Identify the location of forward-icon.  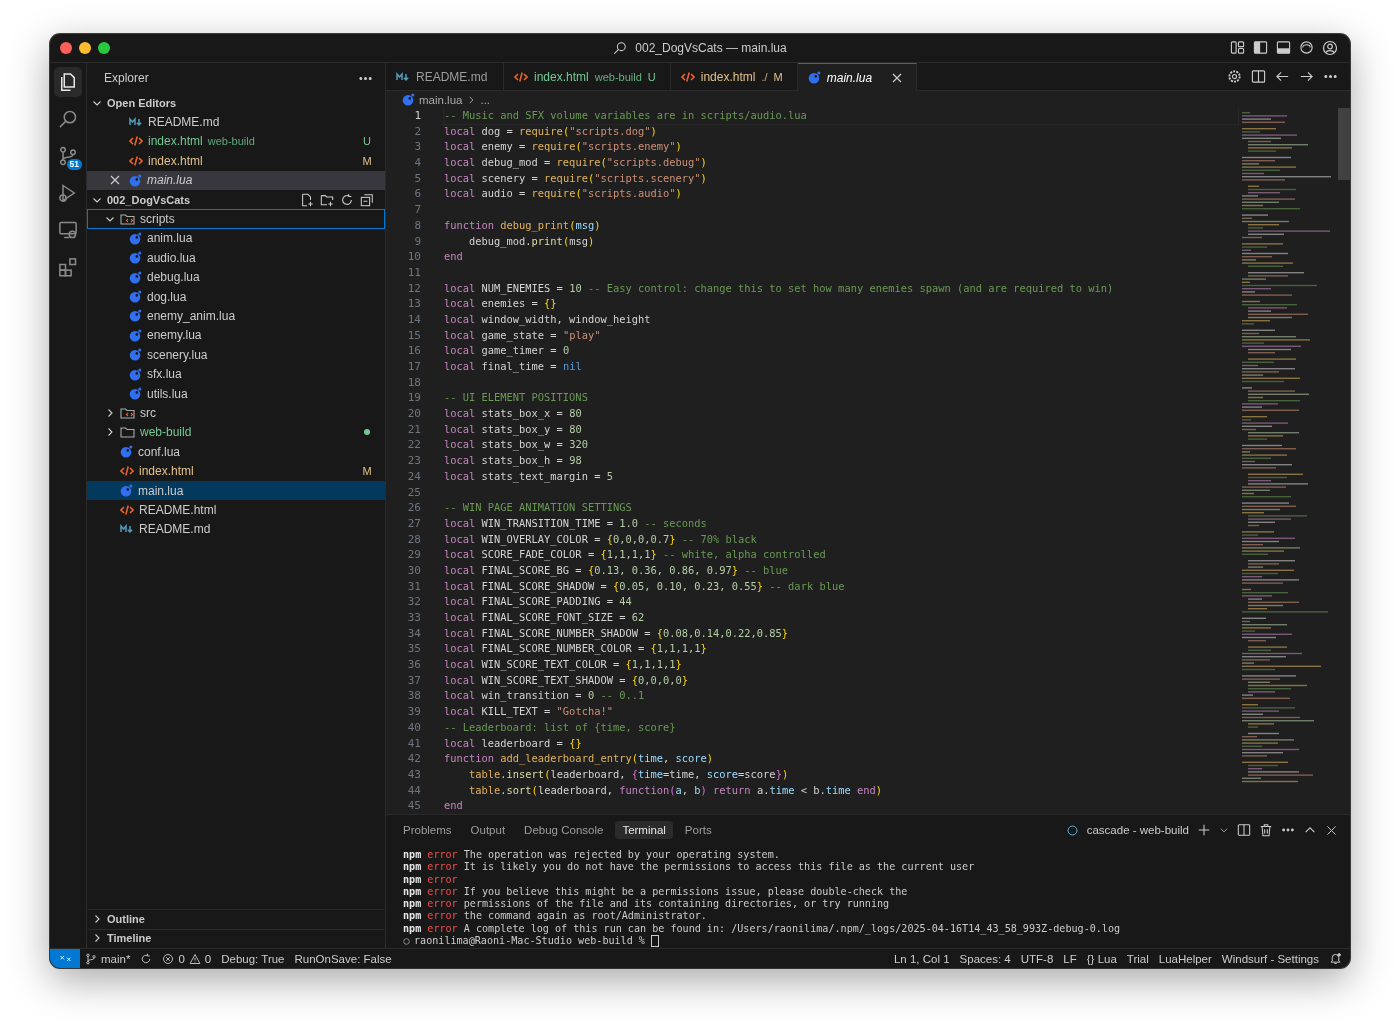
(1306, 76).